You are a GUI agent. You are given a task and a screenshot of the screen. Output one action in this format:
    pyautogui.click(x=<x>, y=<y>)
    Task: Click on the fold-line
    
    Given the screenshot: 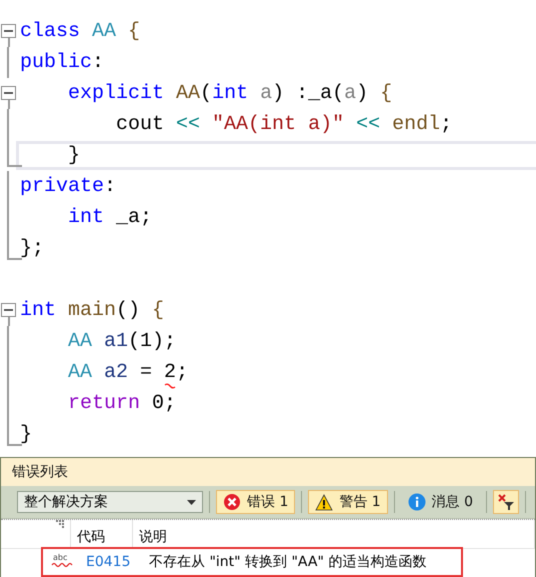 What is the action you would take?
    pyautogui.click(x=9, y=62)
    